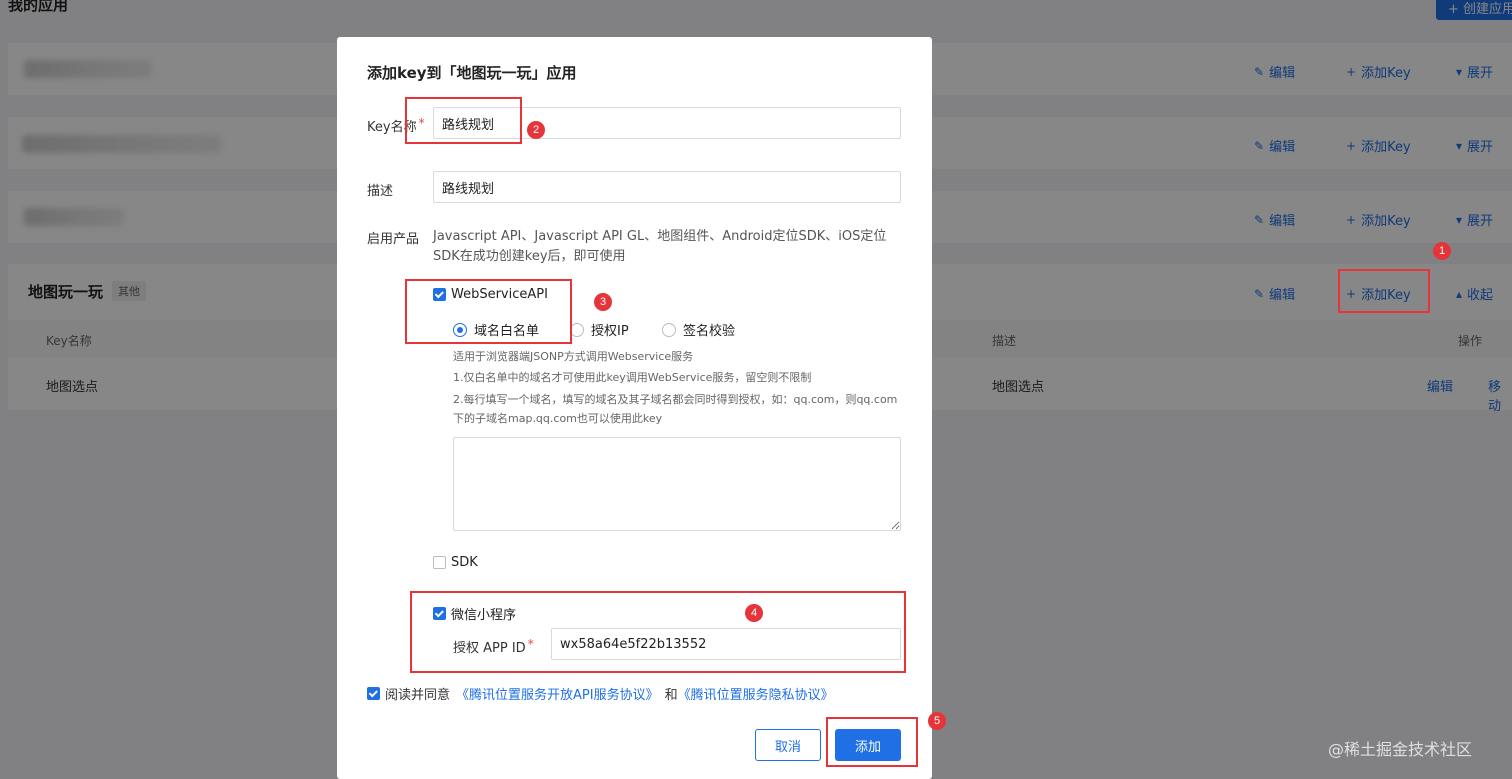 The height and width of the screenshot is (779, 1512). I want to click on desc-input, so click(667, 187).